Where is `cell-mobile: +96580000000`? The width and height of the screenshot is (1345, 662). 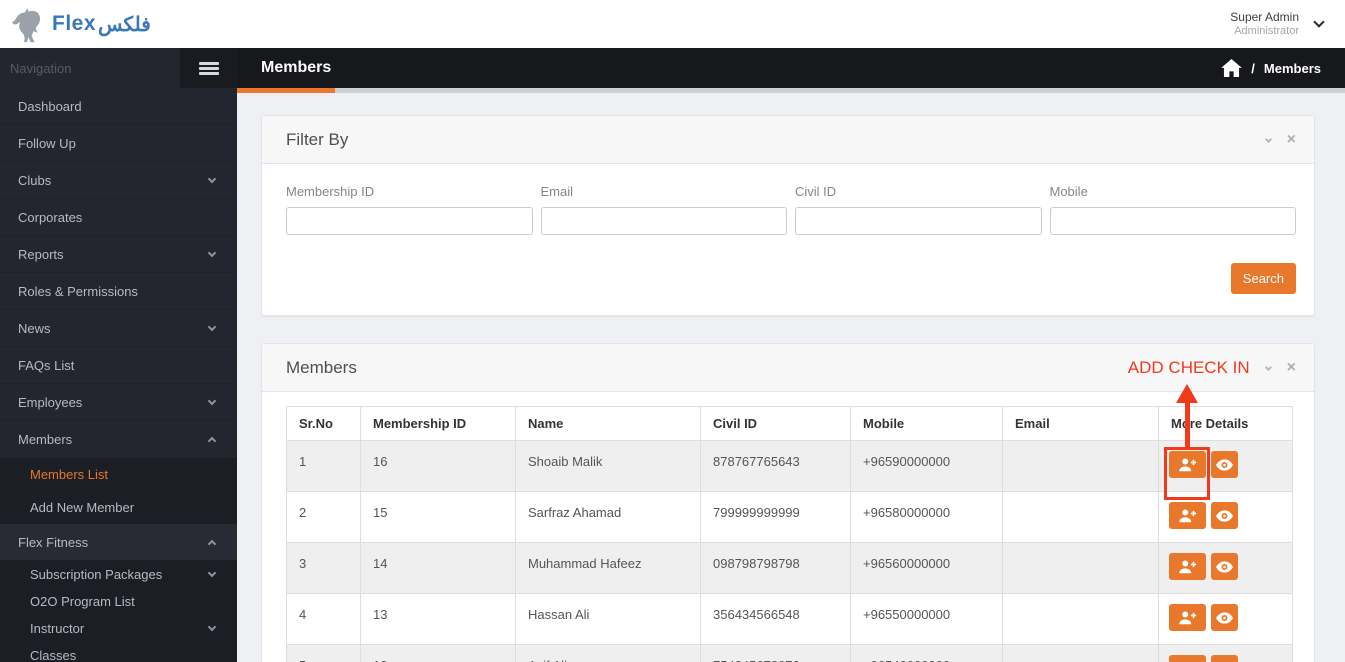
cell-mobile: +96580000000 is located at coordinates (926, 517).